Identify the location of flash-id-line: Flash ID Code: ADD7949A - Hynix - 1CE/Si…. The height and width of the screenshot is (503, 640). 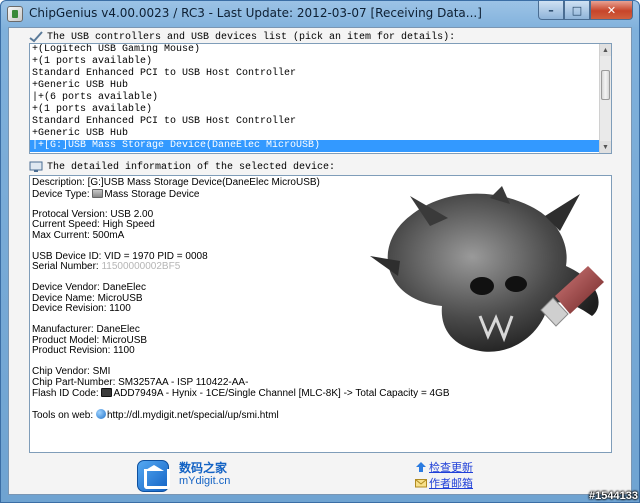
(312, 393).